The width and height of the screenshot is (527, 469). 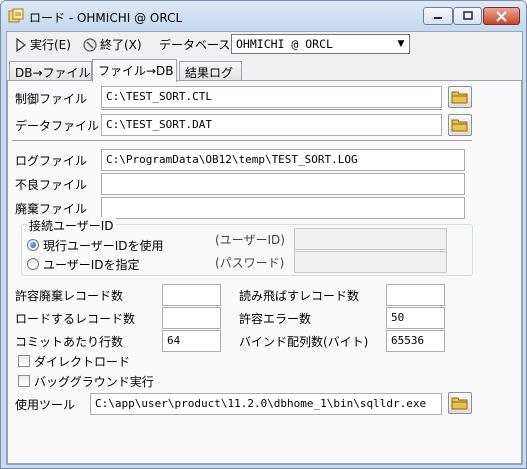 What do you see at coordinates (45, 405) in the screenshot?
I see `tool-label: 使用ツール` at bounding box center [45, 405].